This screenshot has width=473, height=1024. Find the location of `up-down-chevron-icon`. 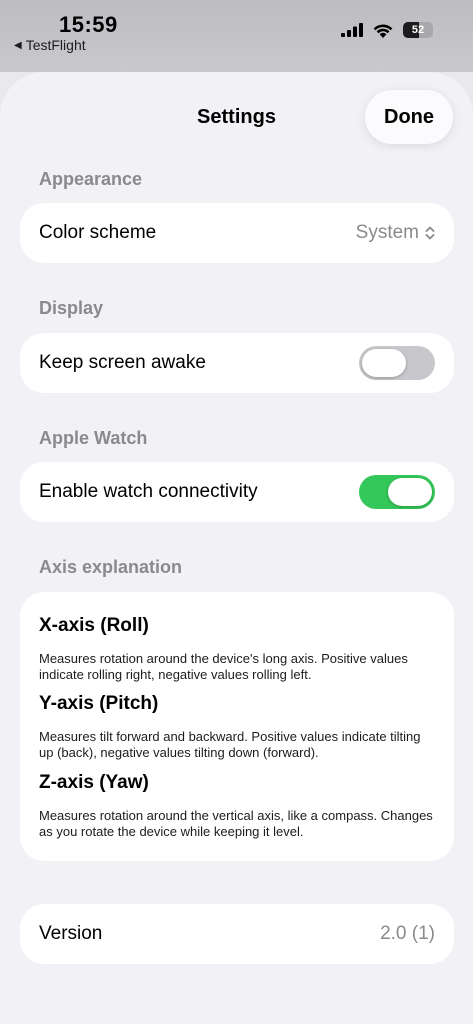

up-down-chevron-icon is located at coordinates (430, 233).